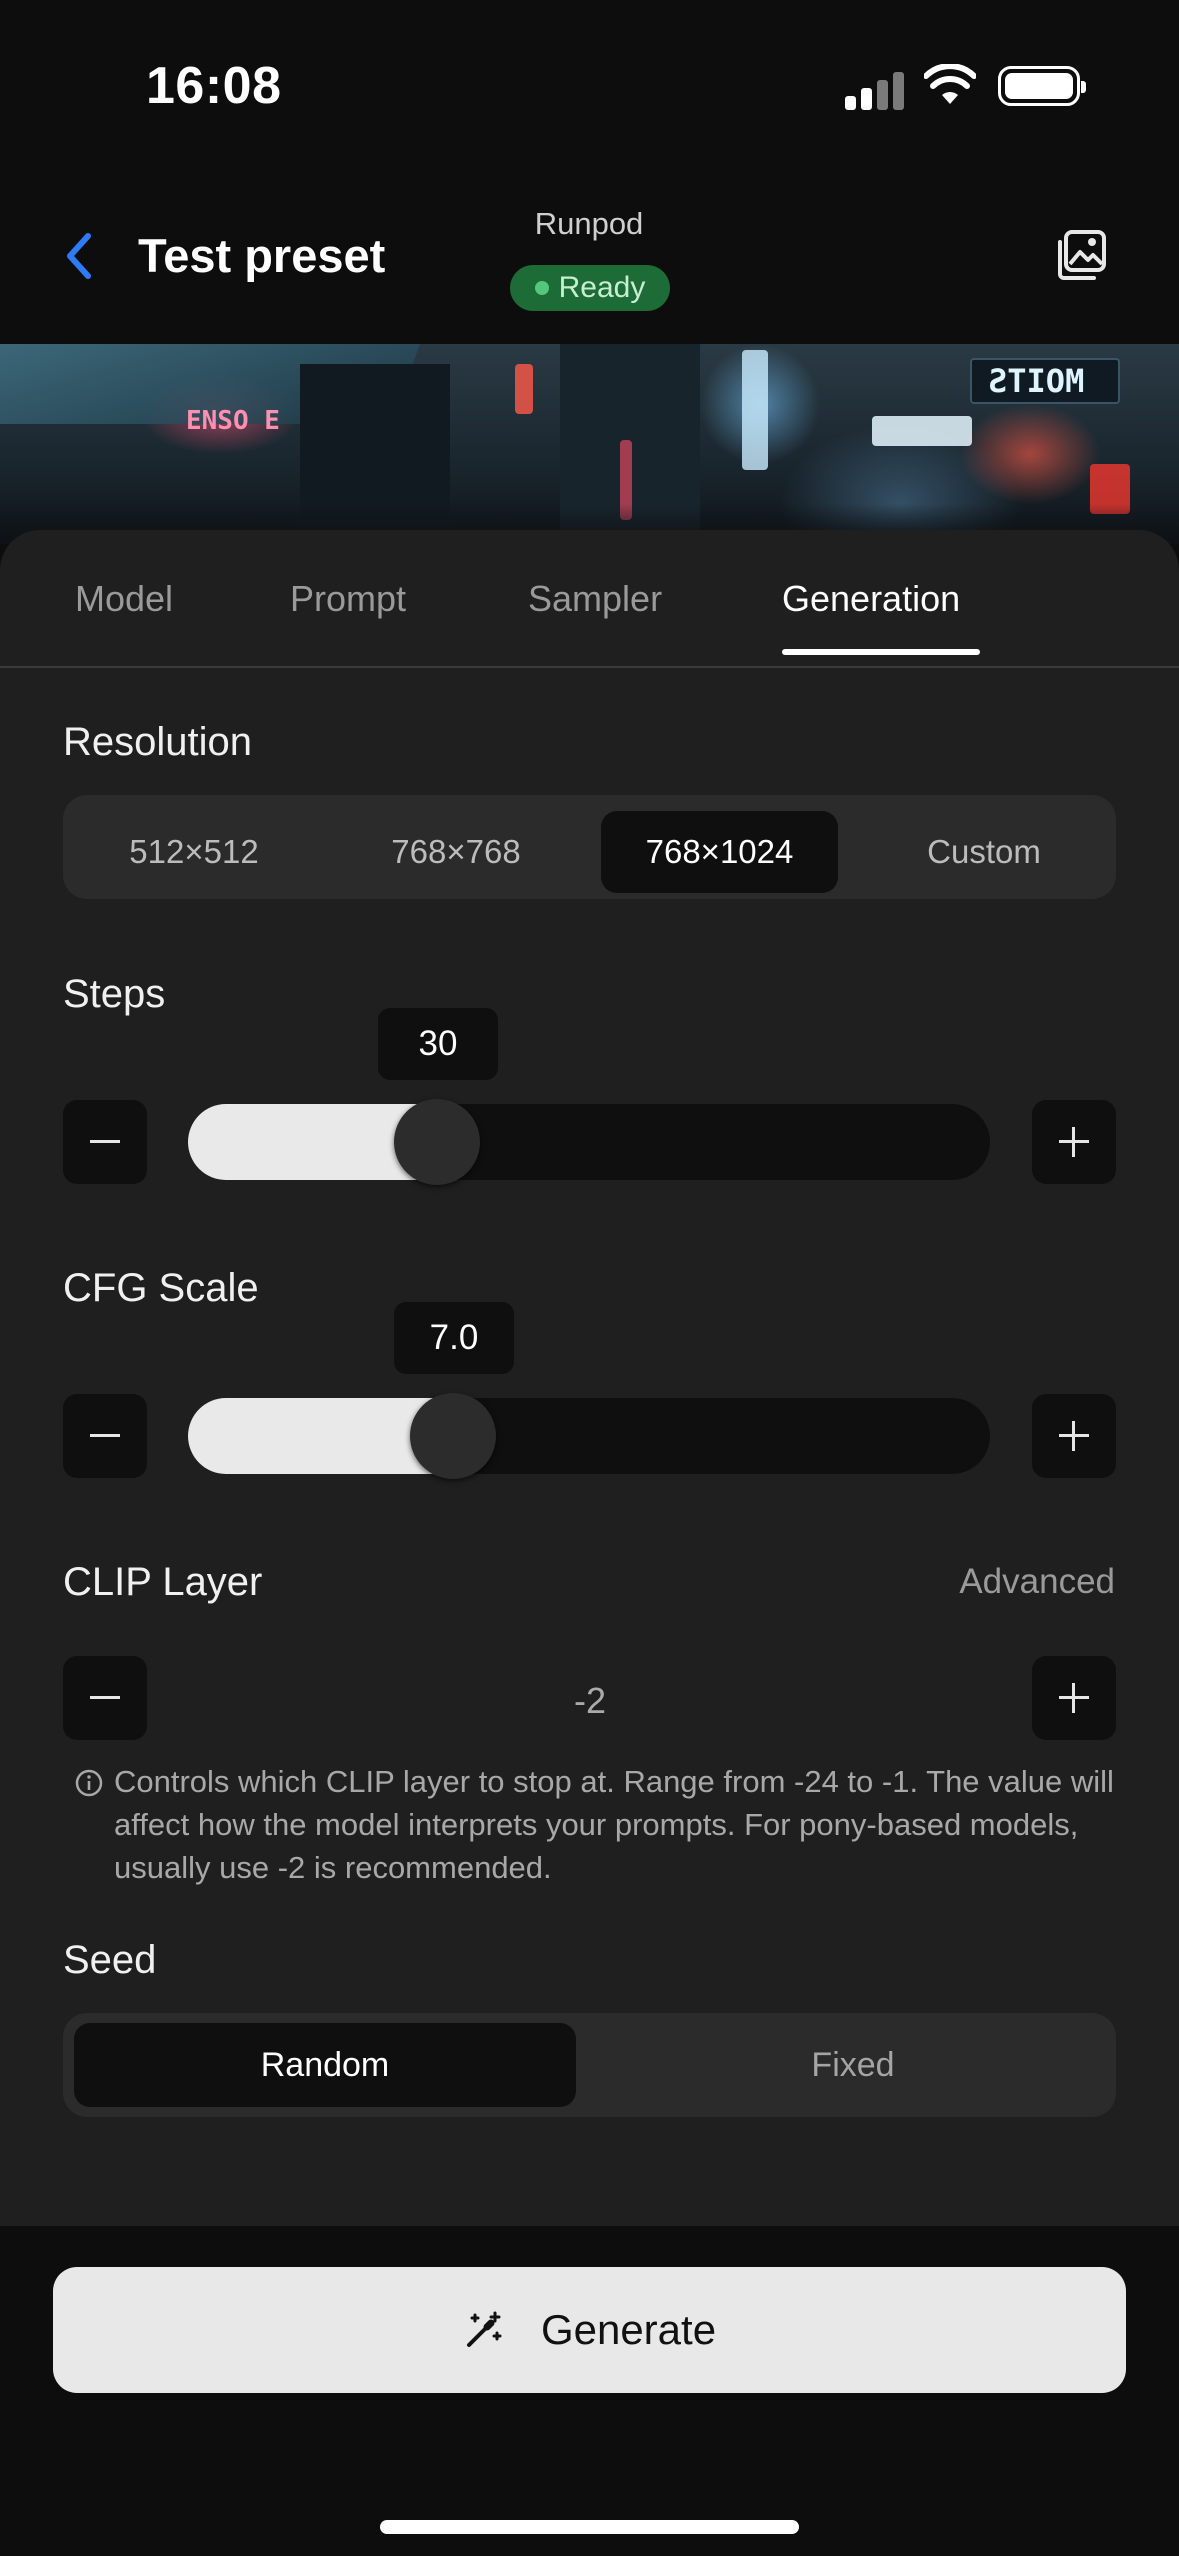 This screenshot has height=2556, width=1179. I want to click on steps-increment-button, so click(1074, 1142).